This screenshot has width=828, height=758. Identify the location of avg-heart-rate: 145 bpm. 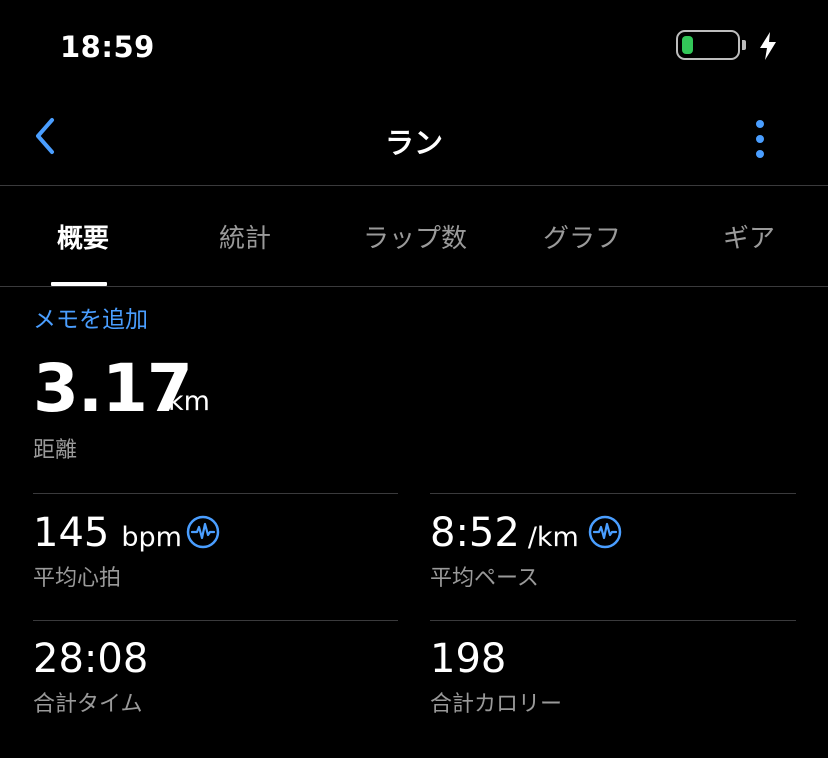
(107, 533).